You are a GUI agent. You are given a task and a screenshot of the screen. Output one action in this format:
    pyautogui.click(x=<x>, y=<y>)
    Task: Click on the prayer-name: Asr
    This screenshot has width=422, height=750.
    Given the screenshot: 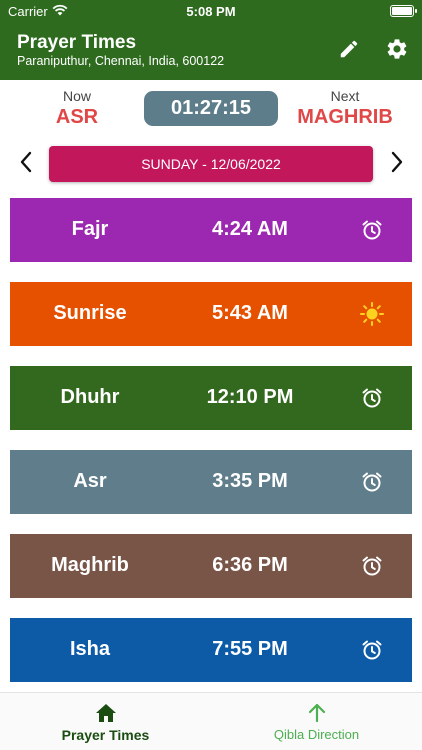 What is the action you would take?
    pyautogui.click(x=90, y=481)
    